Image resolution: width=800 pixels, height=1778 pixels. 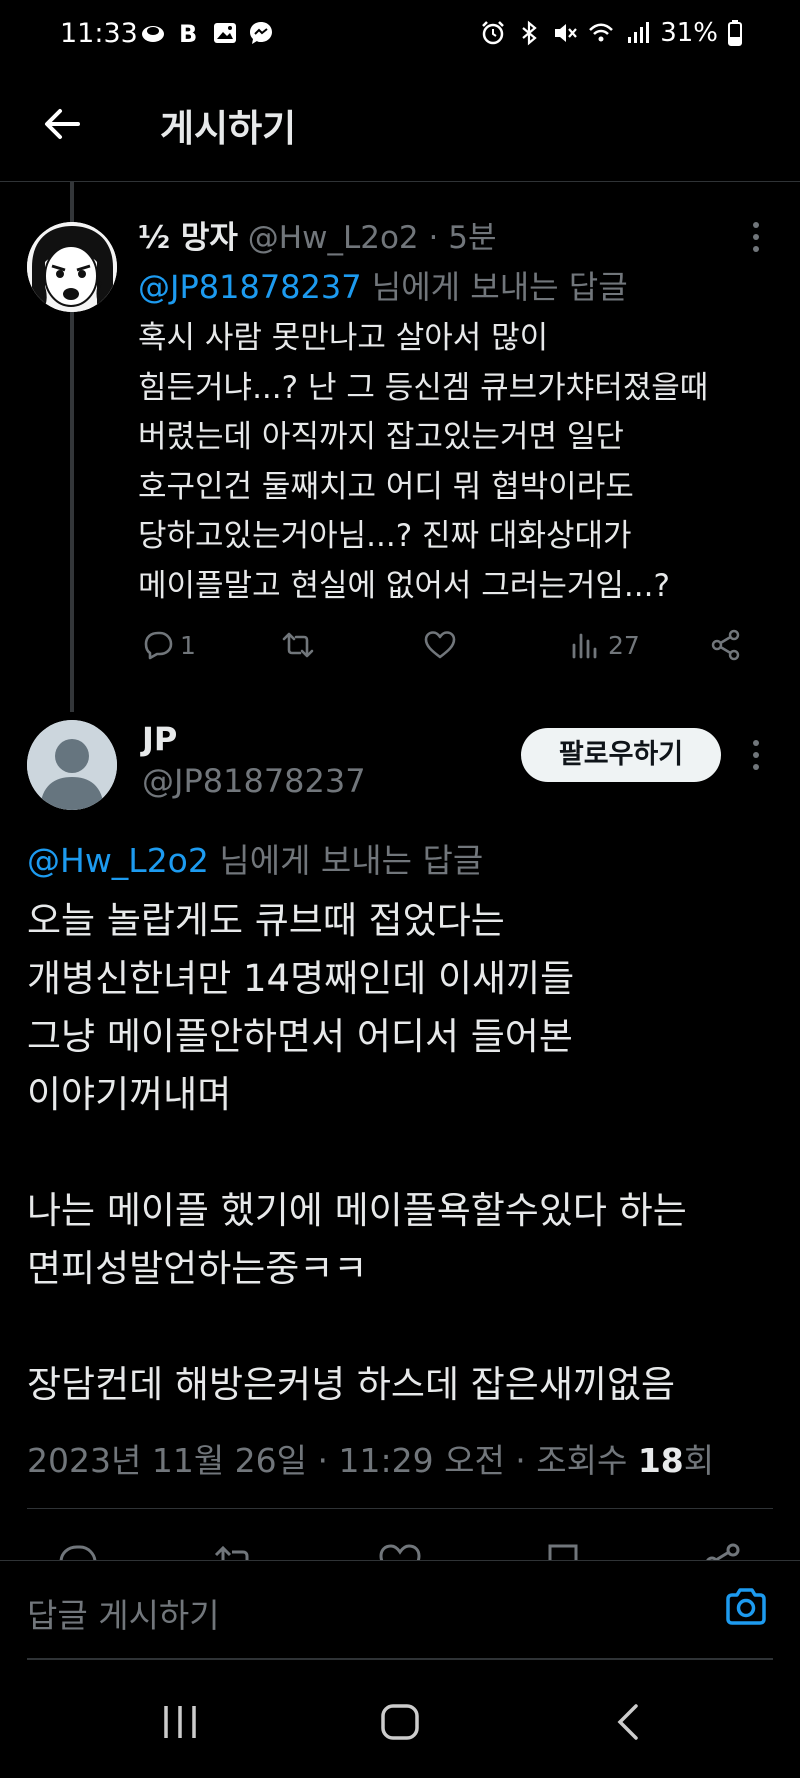 I want to click on system-navigation-bar, so click(x=400, y=1719).